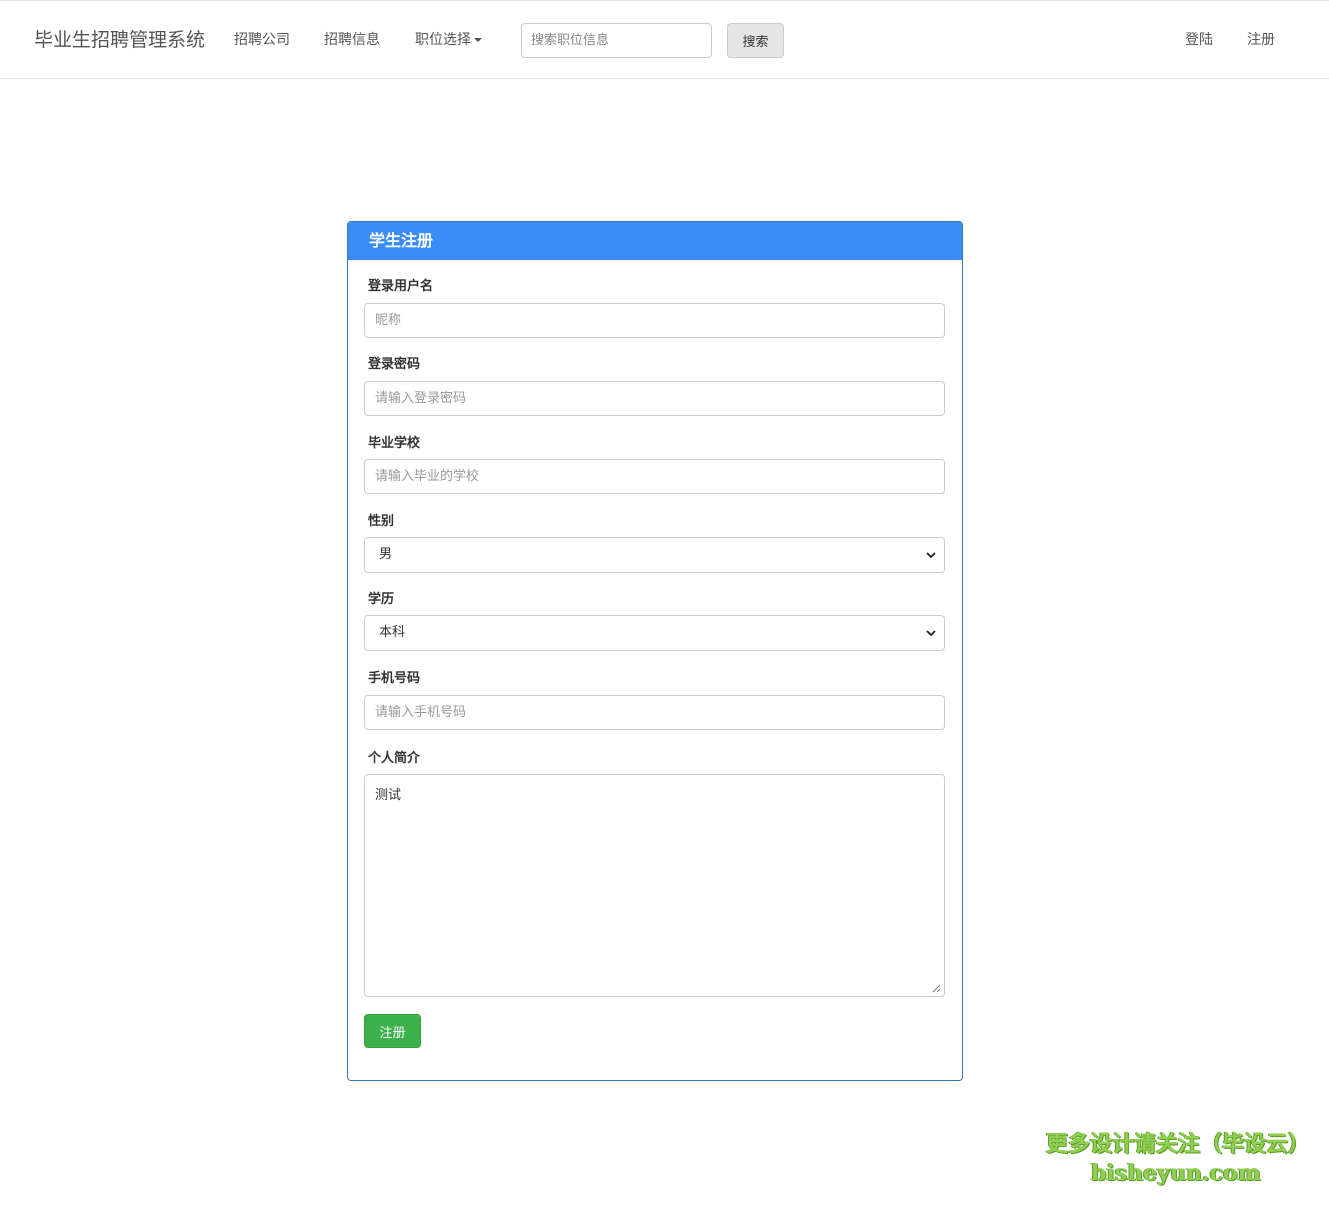 Image resolution: width=1329 pixels, height=1207 pixels. I want to click on gender-selected-value: 男, so click(386, 554).